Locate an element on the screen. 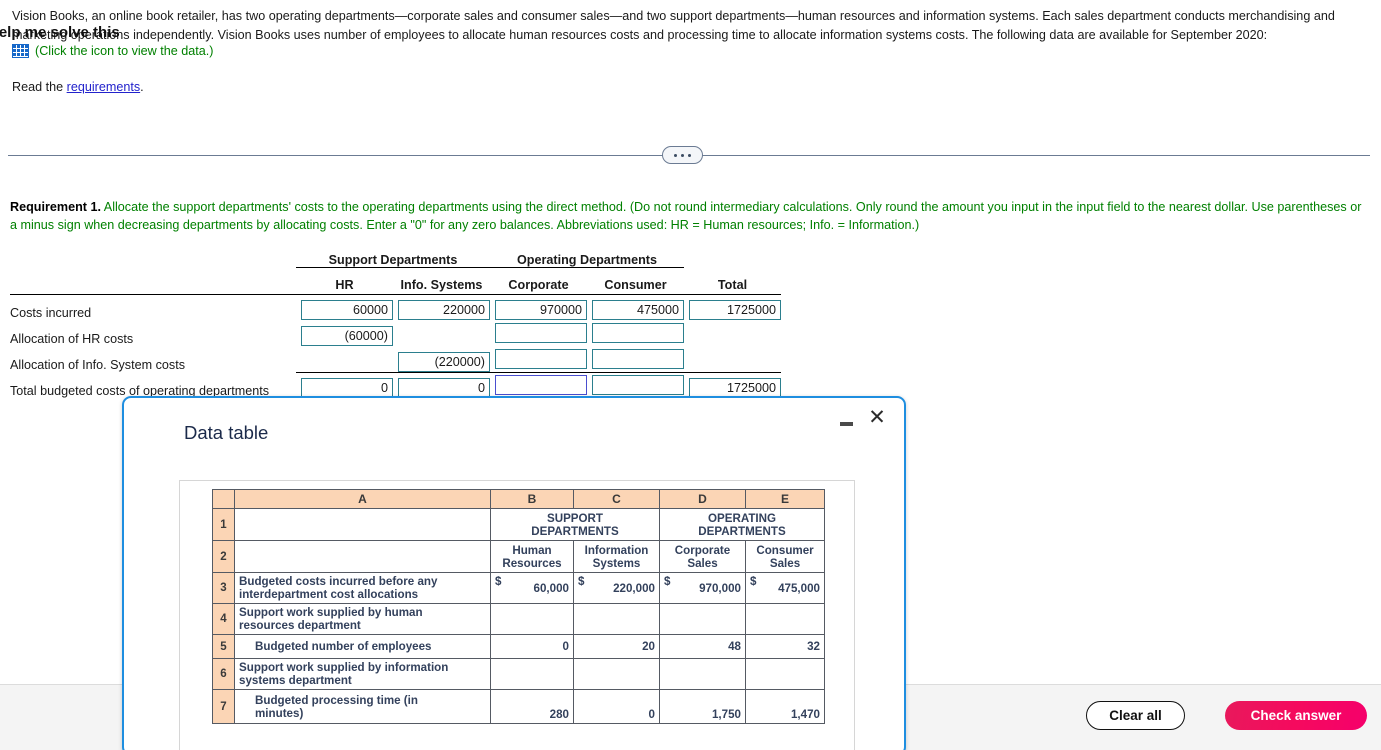 This screenshot has width=1381, height=750. row3-line2: interdepartment cost allocations is located at coordinates (329, 594).